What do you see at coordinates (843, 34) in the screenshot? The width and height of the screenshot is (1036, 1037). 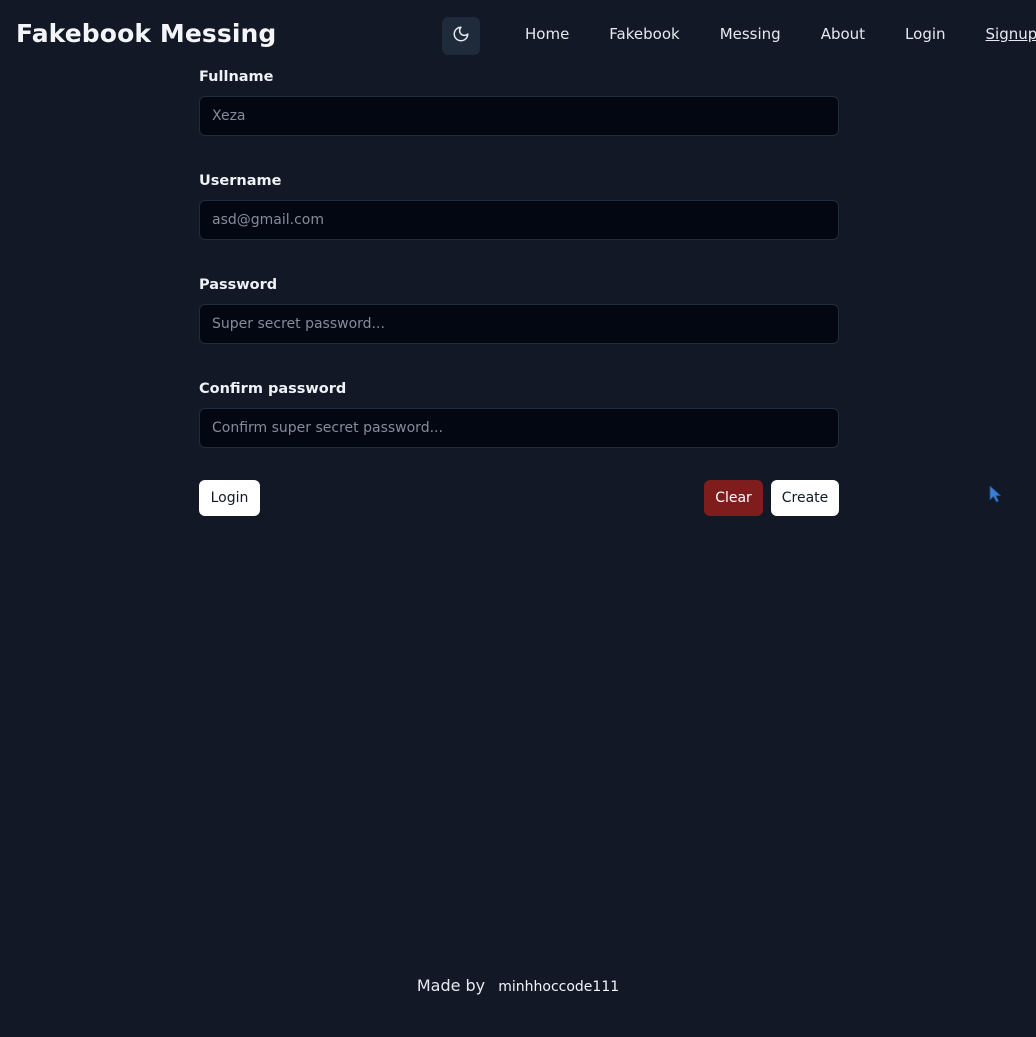 I see `nav-link-about: About` at bounding box center [843, 34].